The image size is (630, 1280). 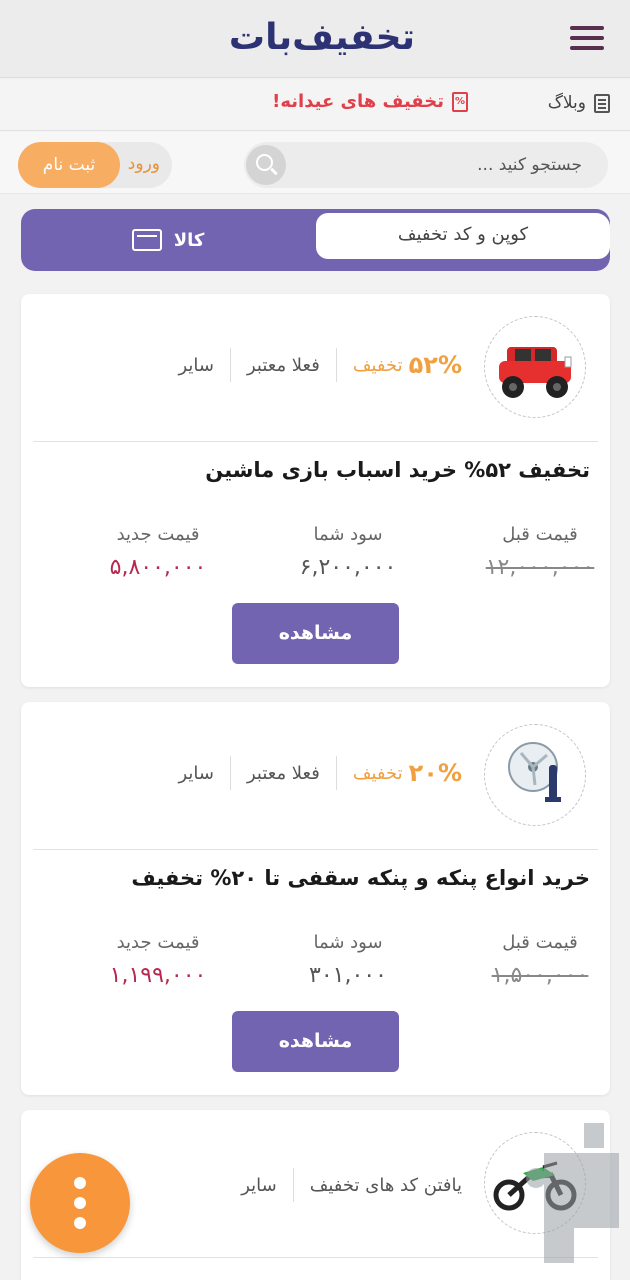 I want to click on search-icon, so click(x=266, y=165).